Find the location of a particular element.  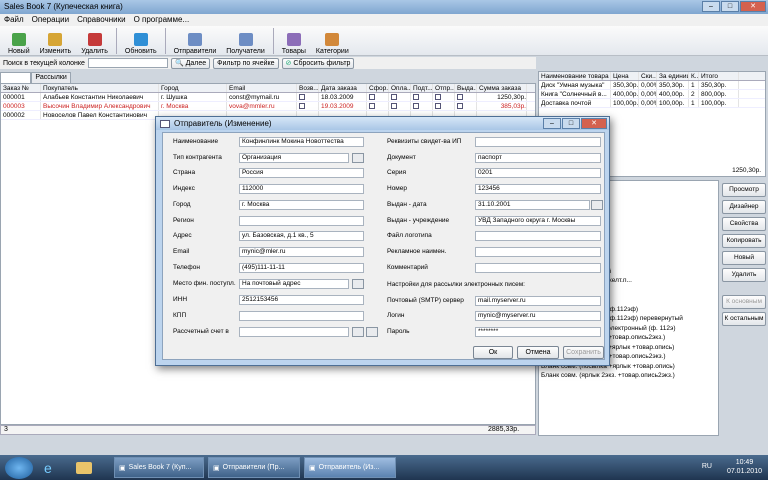

address-field: ул. Базовская, д.1 кв., 5 is located at coordinates (301, 236).